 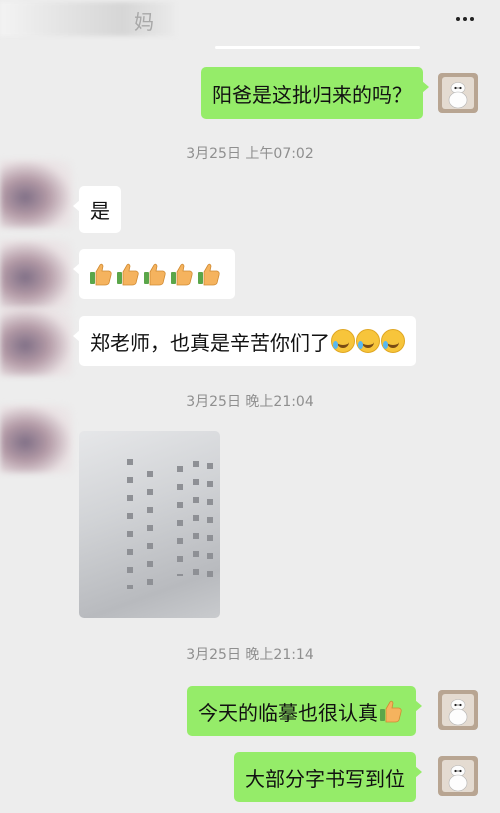 What do you see at coordinates (149, 524) in the screenshot?
I see `photo-message` at bounding box center [149, 524].